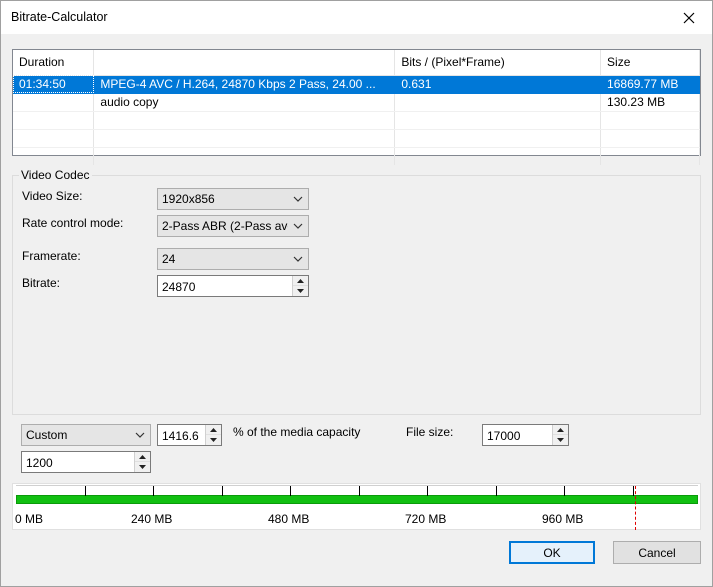 The width and height of the screenshot is (713, 587). What do you see at coordinates (244, 63) in the screenshot?
I see `column-header-description` at bounding box center [244, 63].